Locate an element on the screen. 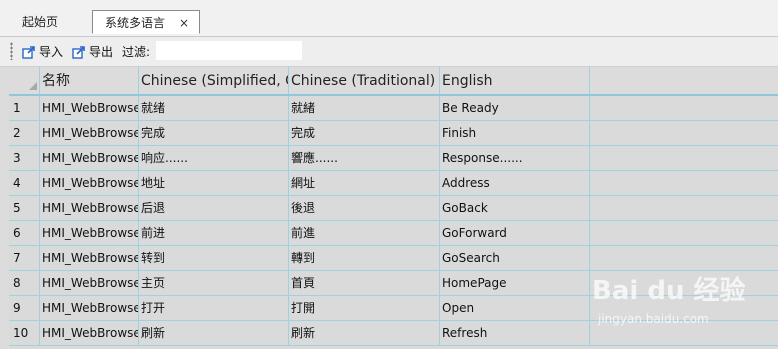 The height and width of the screenshot is (349, 778). export-icon is located at coordinates (78, 52).